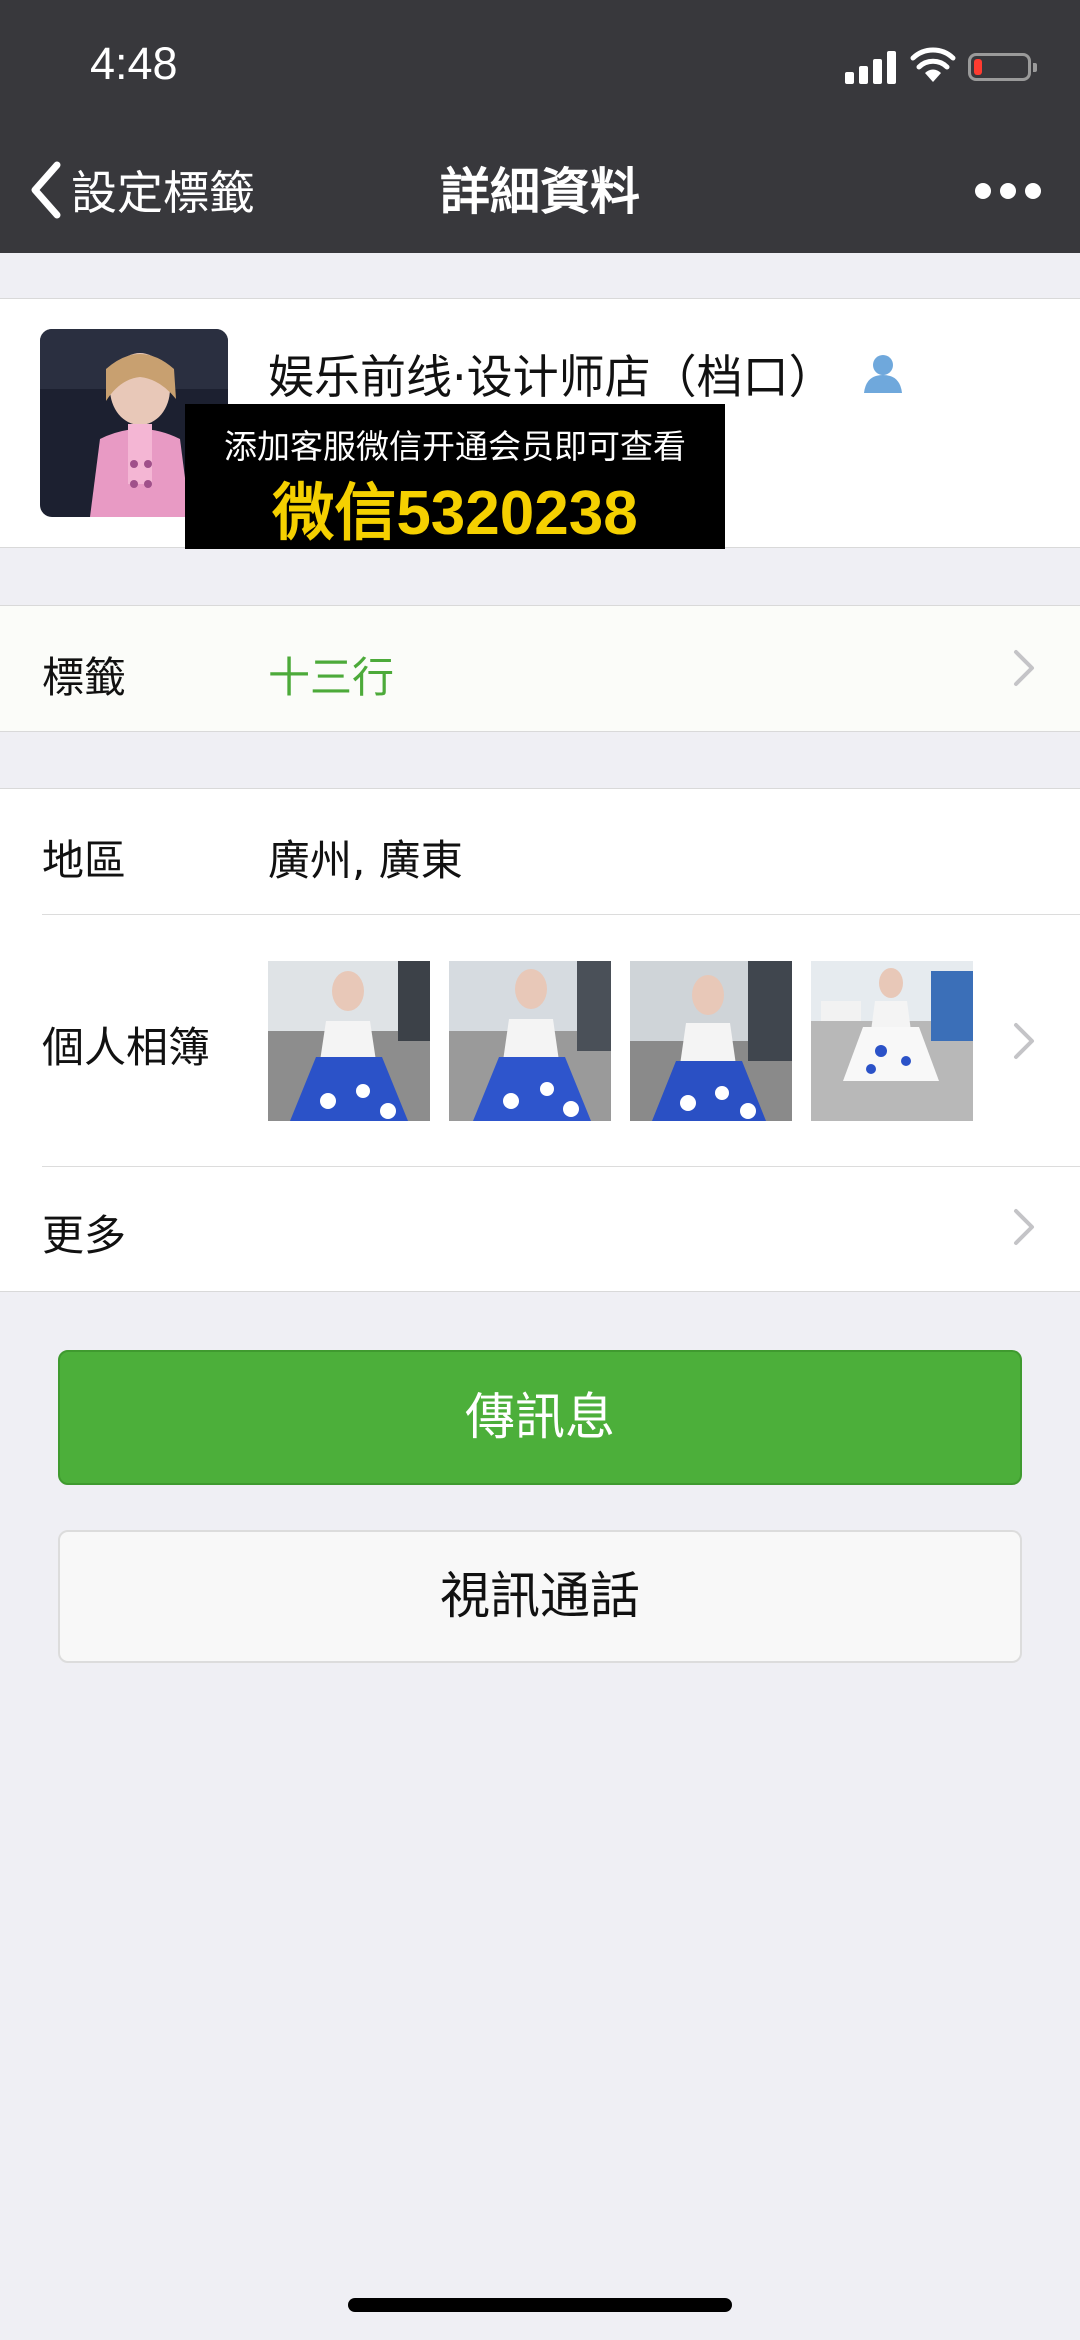  I want to click on battery-icon, so click(1002, 67).